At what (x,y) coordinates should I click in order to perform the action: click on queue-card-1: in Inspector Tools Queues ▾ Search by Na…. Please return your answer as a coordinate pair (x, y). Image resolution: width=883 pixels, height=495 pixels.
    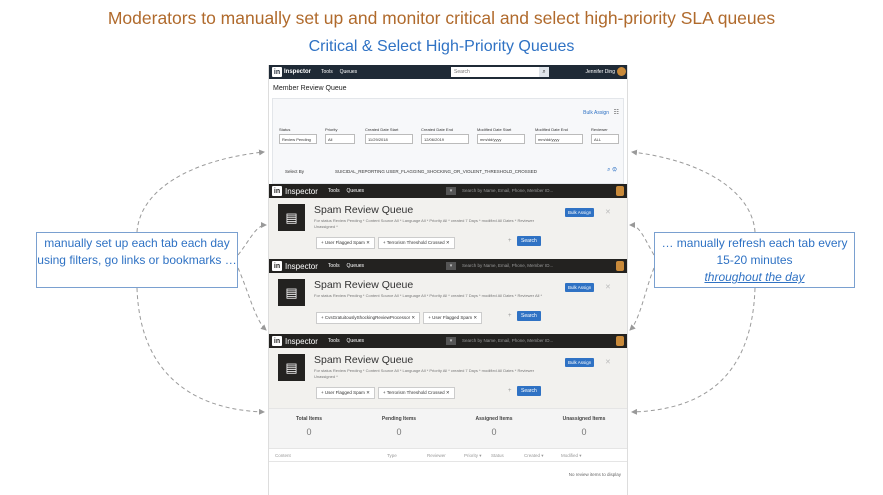
    Looking at the image, I should click on (448, 221).